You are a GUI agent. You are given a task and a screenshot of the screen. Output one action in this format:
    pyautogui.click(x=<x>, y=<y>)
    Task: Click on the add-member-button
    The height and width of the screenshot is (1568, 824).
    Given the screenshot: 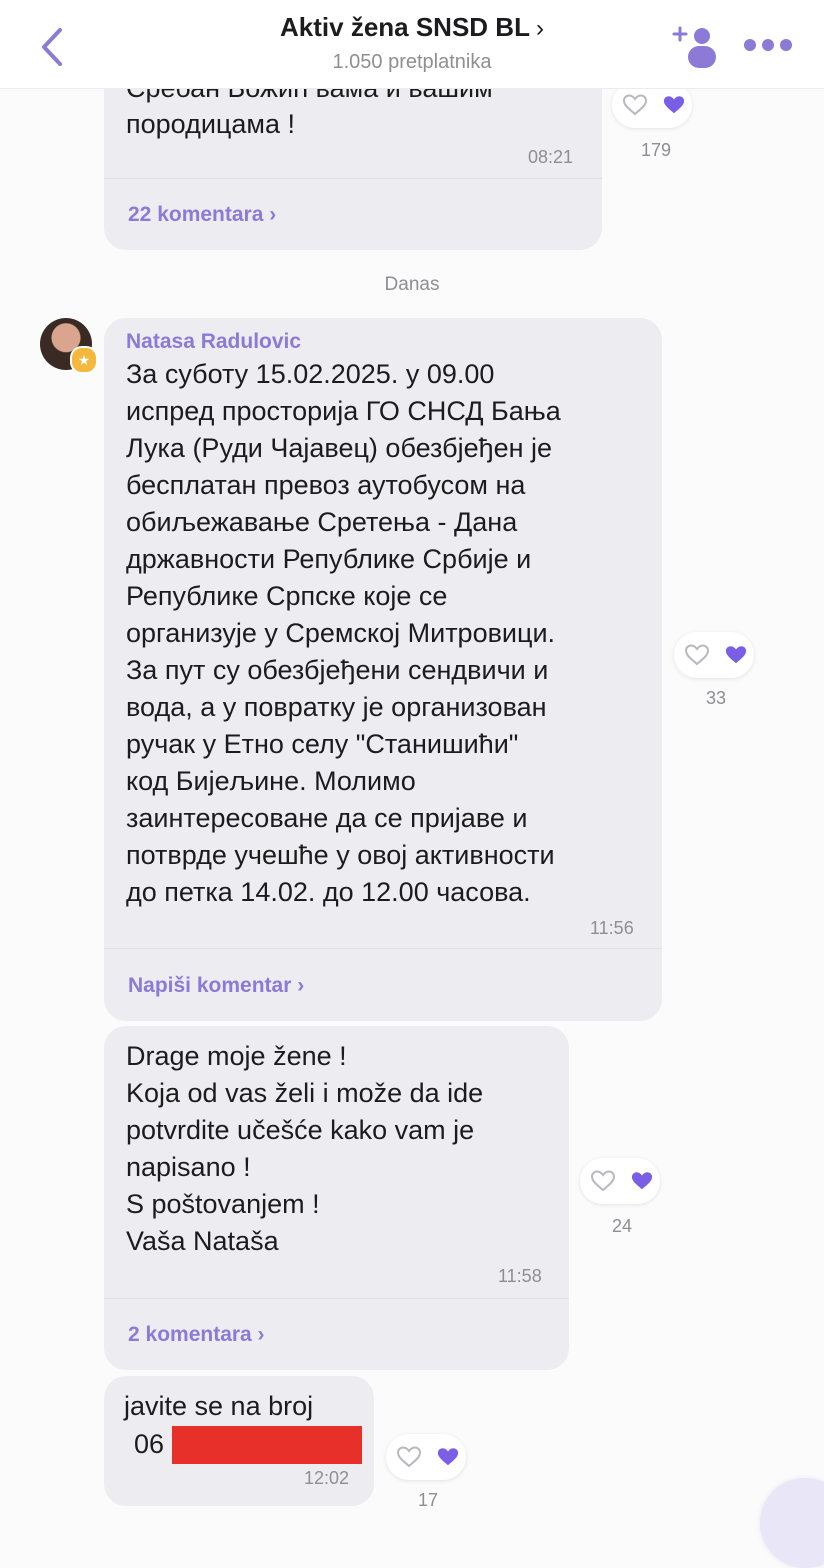 What is the action you would take?
    pyautogui.click(x=694, y=46)
    